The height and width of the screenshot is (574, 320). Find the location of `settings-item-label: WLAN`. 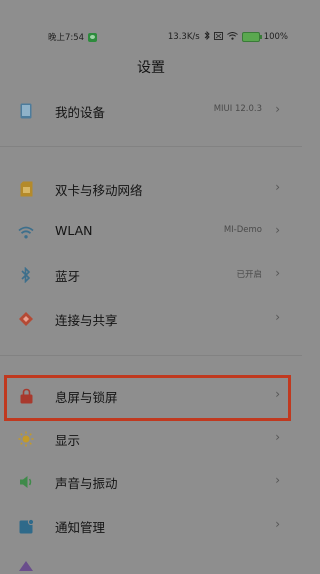

settings-item-label: WLAN is located at coordinates (74, 230).